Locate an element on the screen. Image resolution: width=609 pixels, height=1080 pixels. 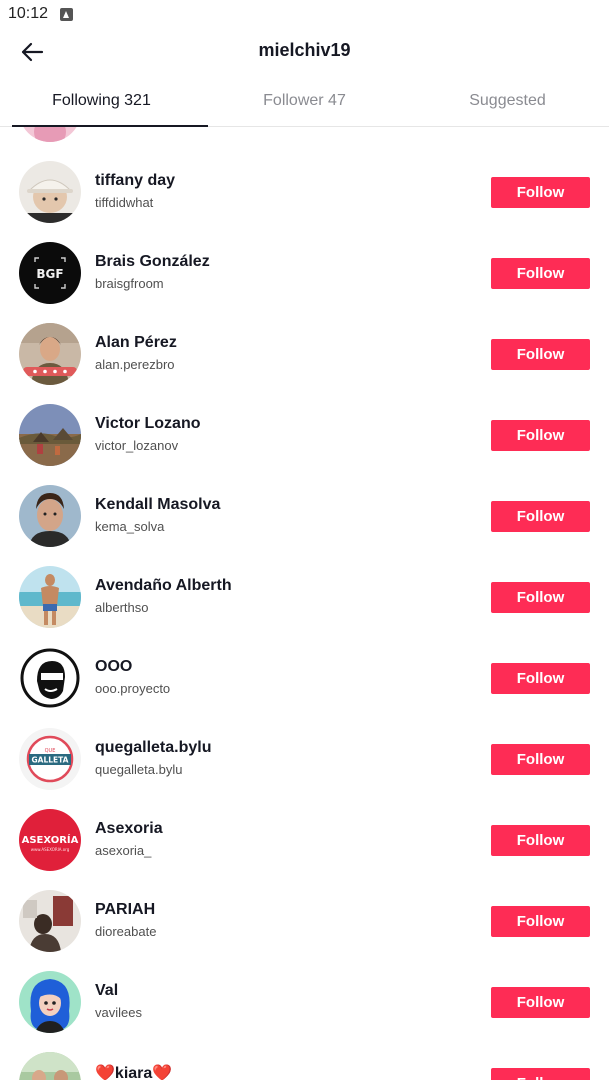
user-handle: alberthso is located at coordinates (122, 607).